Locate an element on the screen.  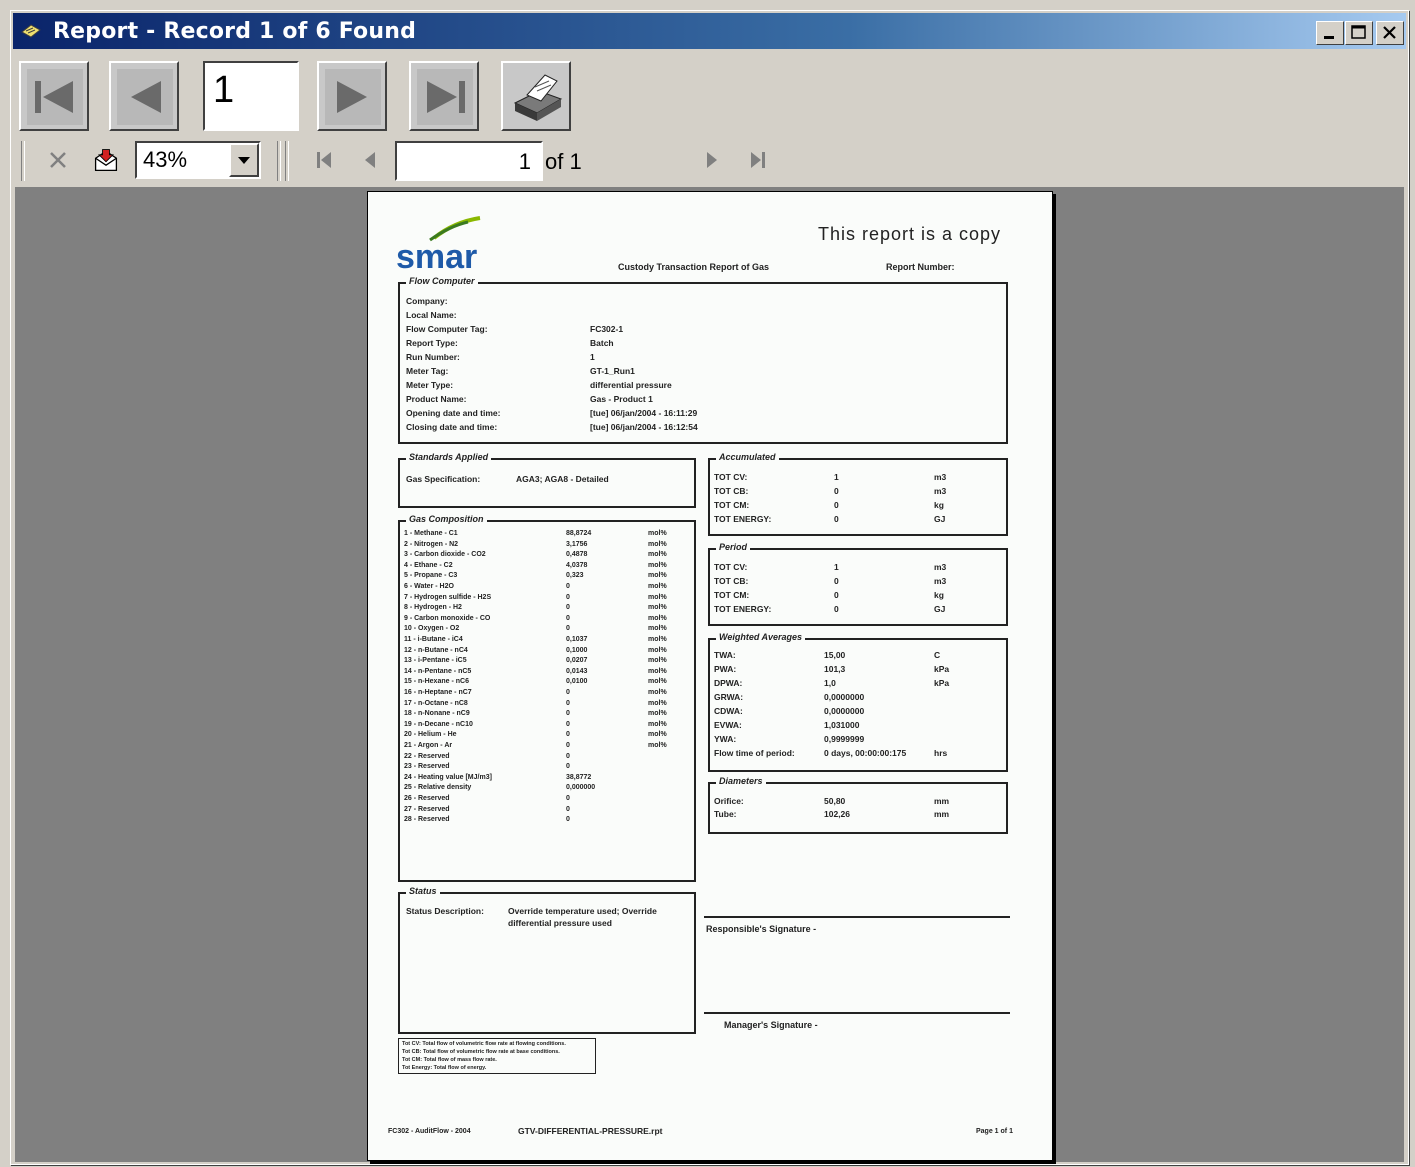
report-number-label: Report Number: is located at coordinates (920, 267).